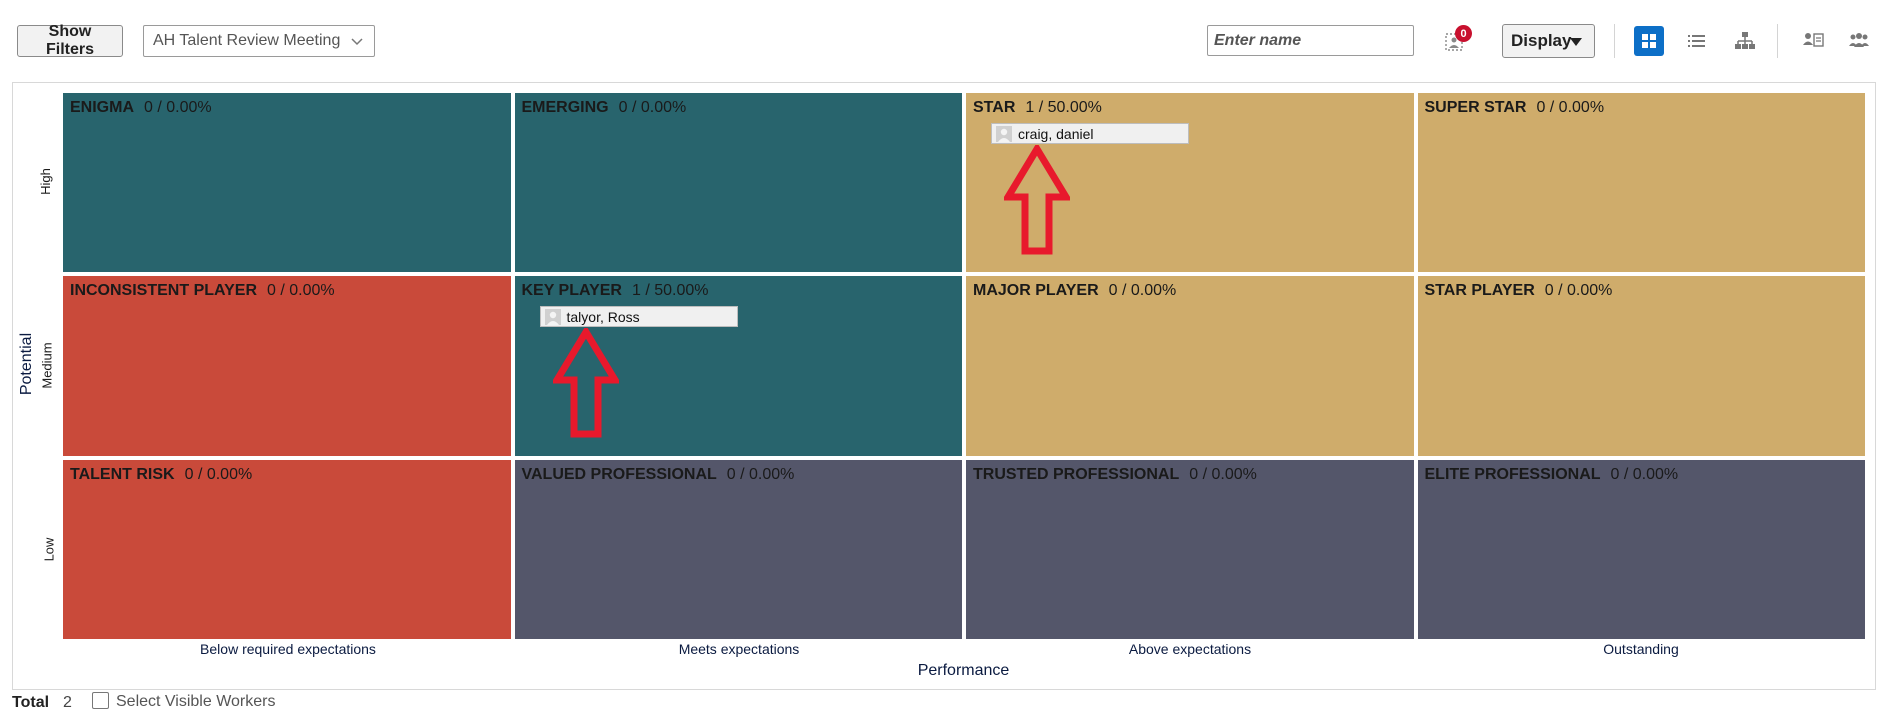 This screenshot has height=727, width=1887. What do you see at coordinates (619, 474) in the screenshot?
I see `cell-title: VALUED PROFESSIONAL` at bounding box center [619, 474].